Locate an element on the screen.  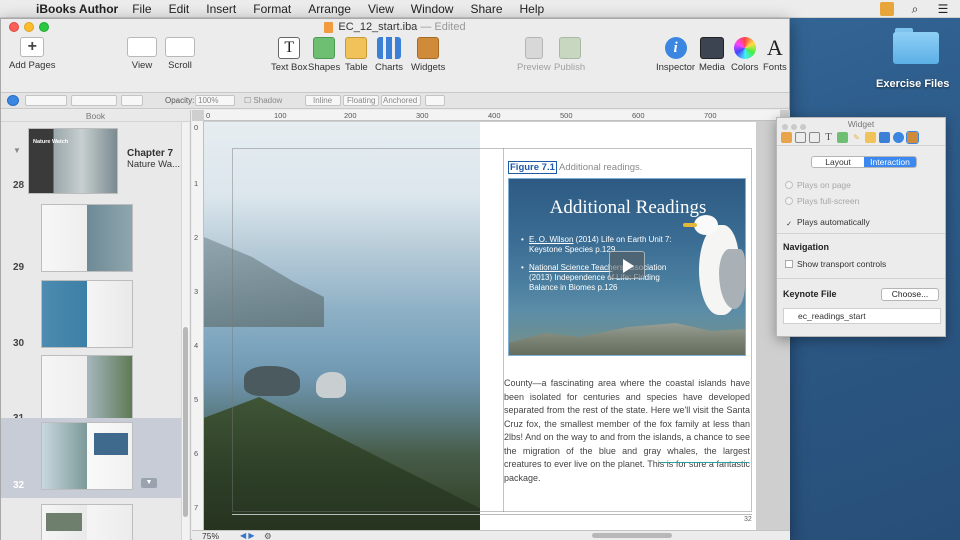
preview-button: Preview is located at coordinates (534, 55).